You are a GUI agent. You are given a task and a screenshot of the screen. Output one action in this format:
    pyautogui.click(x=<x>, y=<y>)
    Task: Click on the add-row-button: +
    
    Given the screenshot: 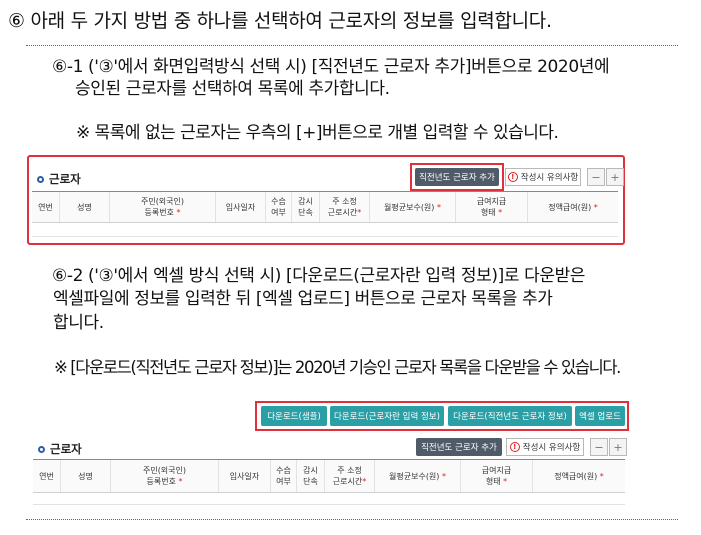 What is the action you would take?
    pyautogui.click(x=615, y=177)
    